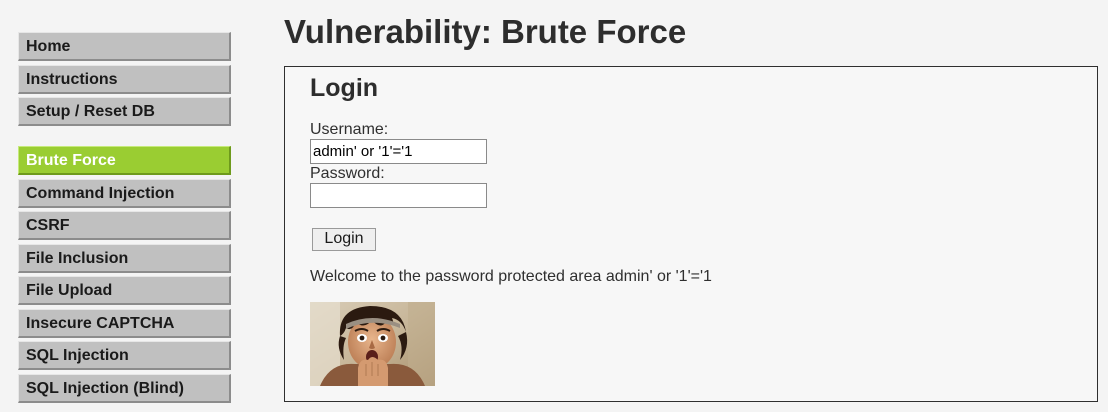 The image size is (1108, 412). I want to click on menu-item-brute-force: Brute Force, so click(124, 160).